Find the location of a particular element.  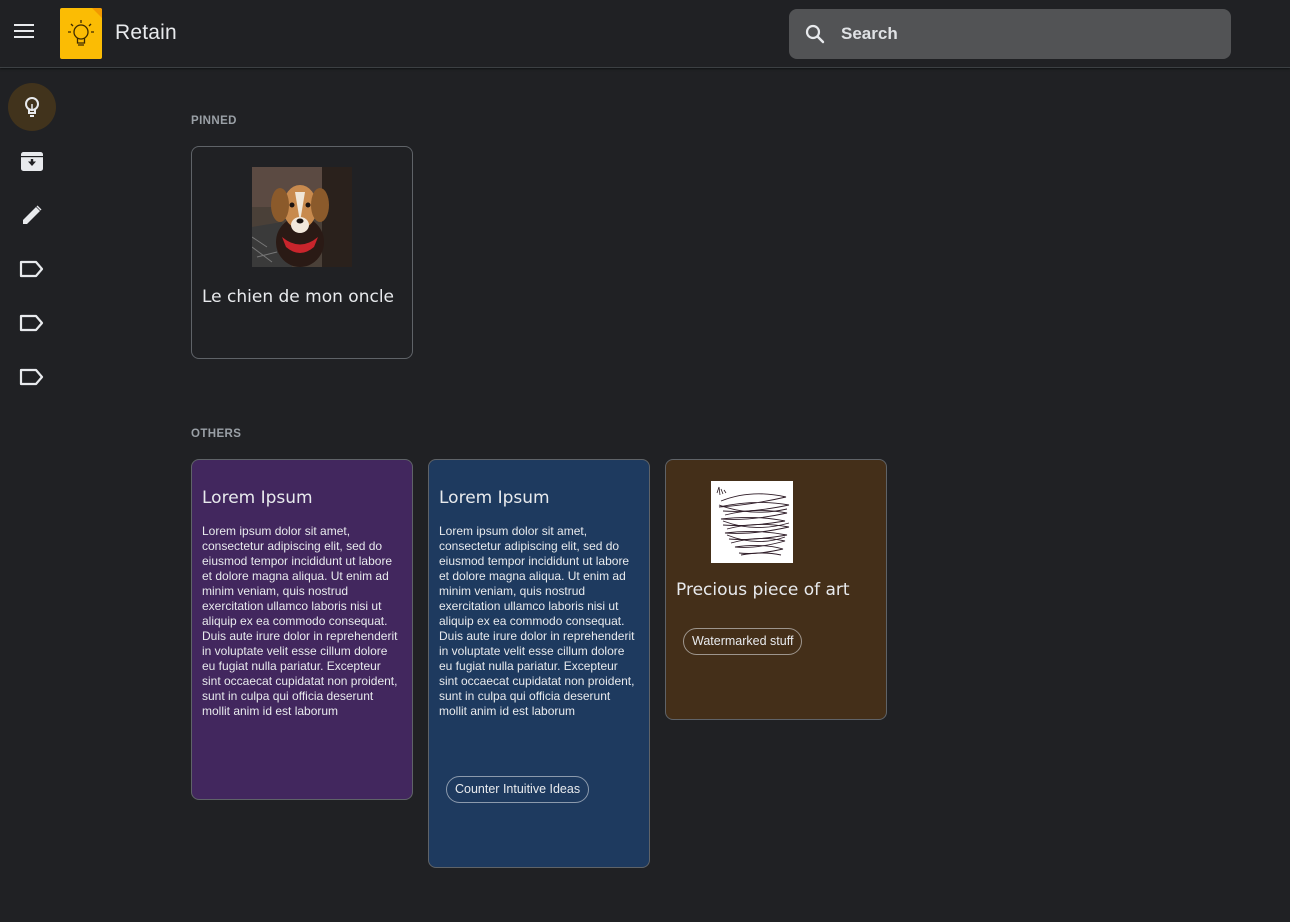

hamburger-menu-icon is located at coordinates (24, 31).